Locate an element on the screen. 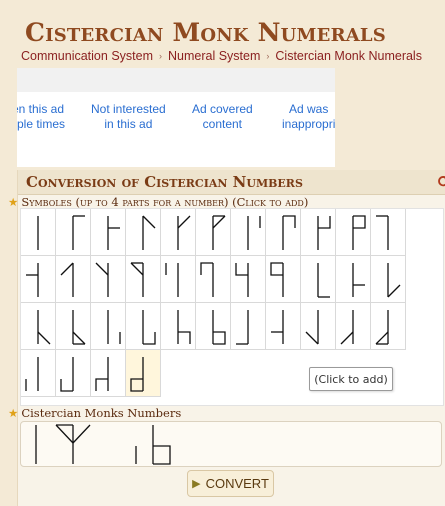 This screenshot has width=445, height=506. tooltip: (Click to add) is located at coordinates (351, 379).